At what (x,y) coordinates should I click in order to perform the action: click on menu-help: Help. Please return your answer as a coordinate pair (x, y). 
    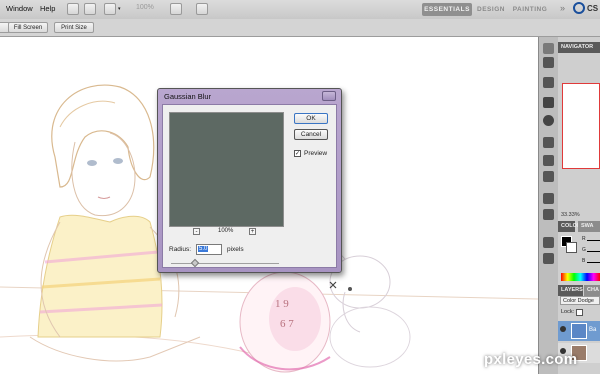
    Looking at the image, I should click on (47, 8).